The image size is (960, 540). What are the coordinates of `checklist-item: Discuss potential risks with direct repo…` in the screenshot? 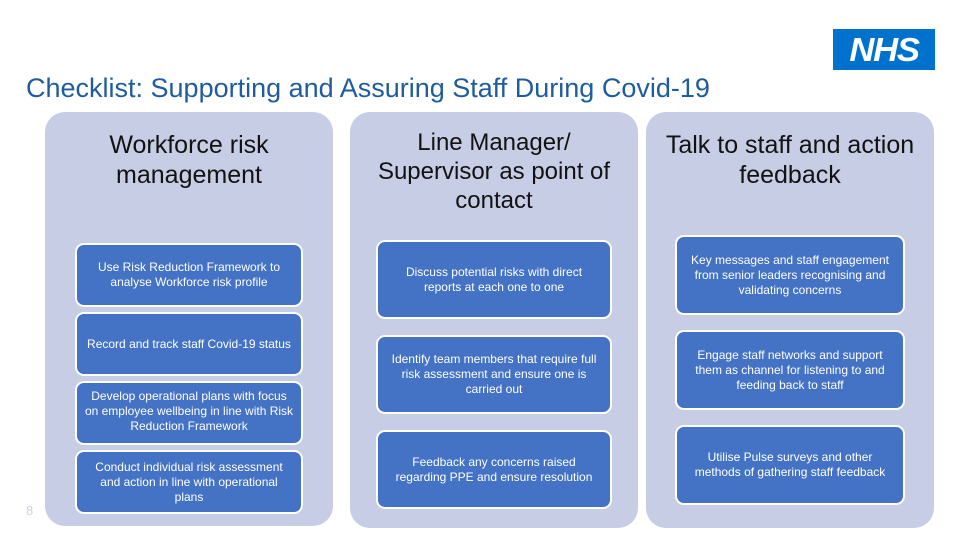 It's located at (494, 279).